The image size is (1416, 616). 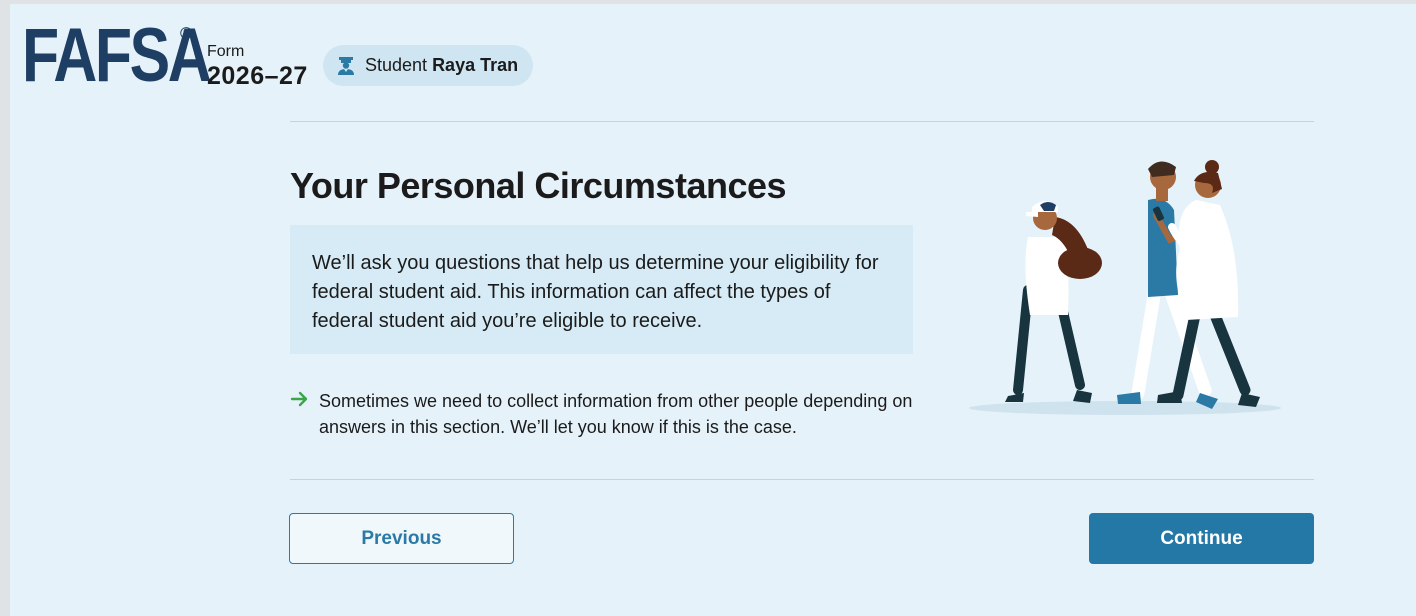 What do you see at coordinates (346, 65) in the screenshot?
I see `graduate-icon` at bounding box center [346, 65].